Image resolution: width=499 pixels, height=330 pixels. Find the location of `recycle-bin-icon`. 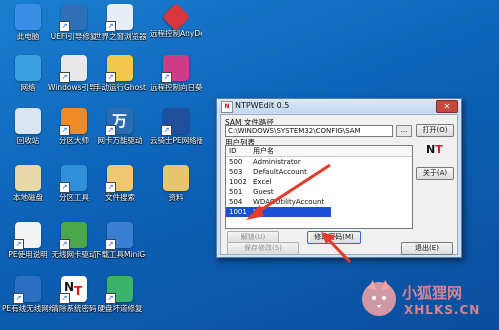

recycle-bin-icon is located at coordinates (28, 121).